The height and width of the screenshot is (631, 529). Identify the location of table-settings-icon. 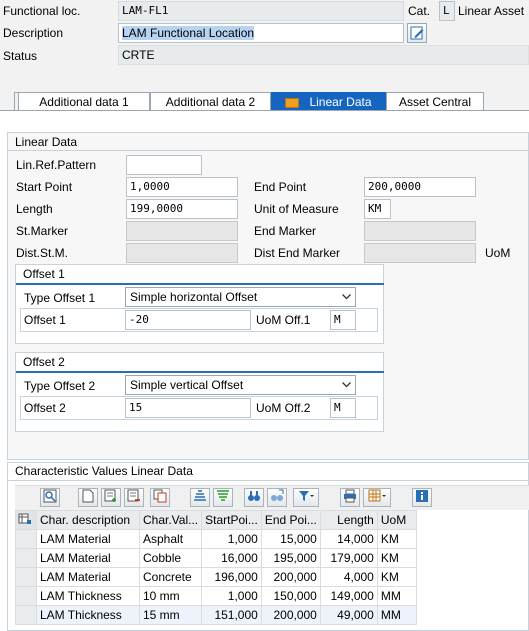
(24, 518).